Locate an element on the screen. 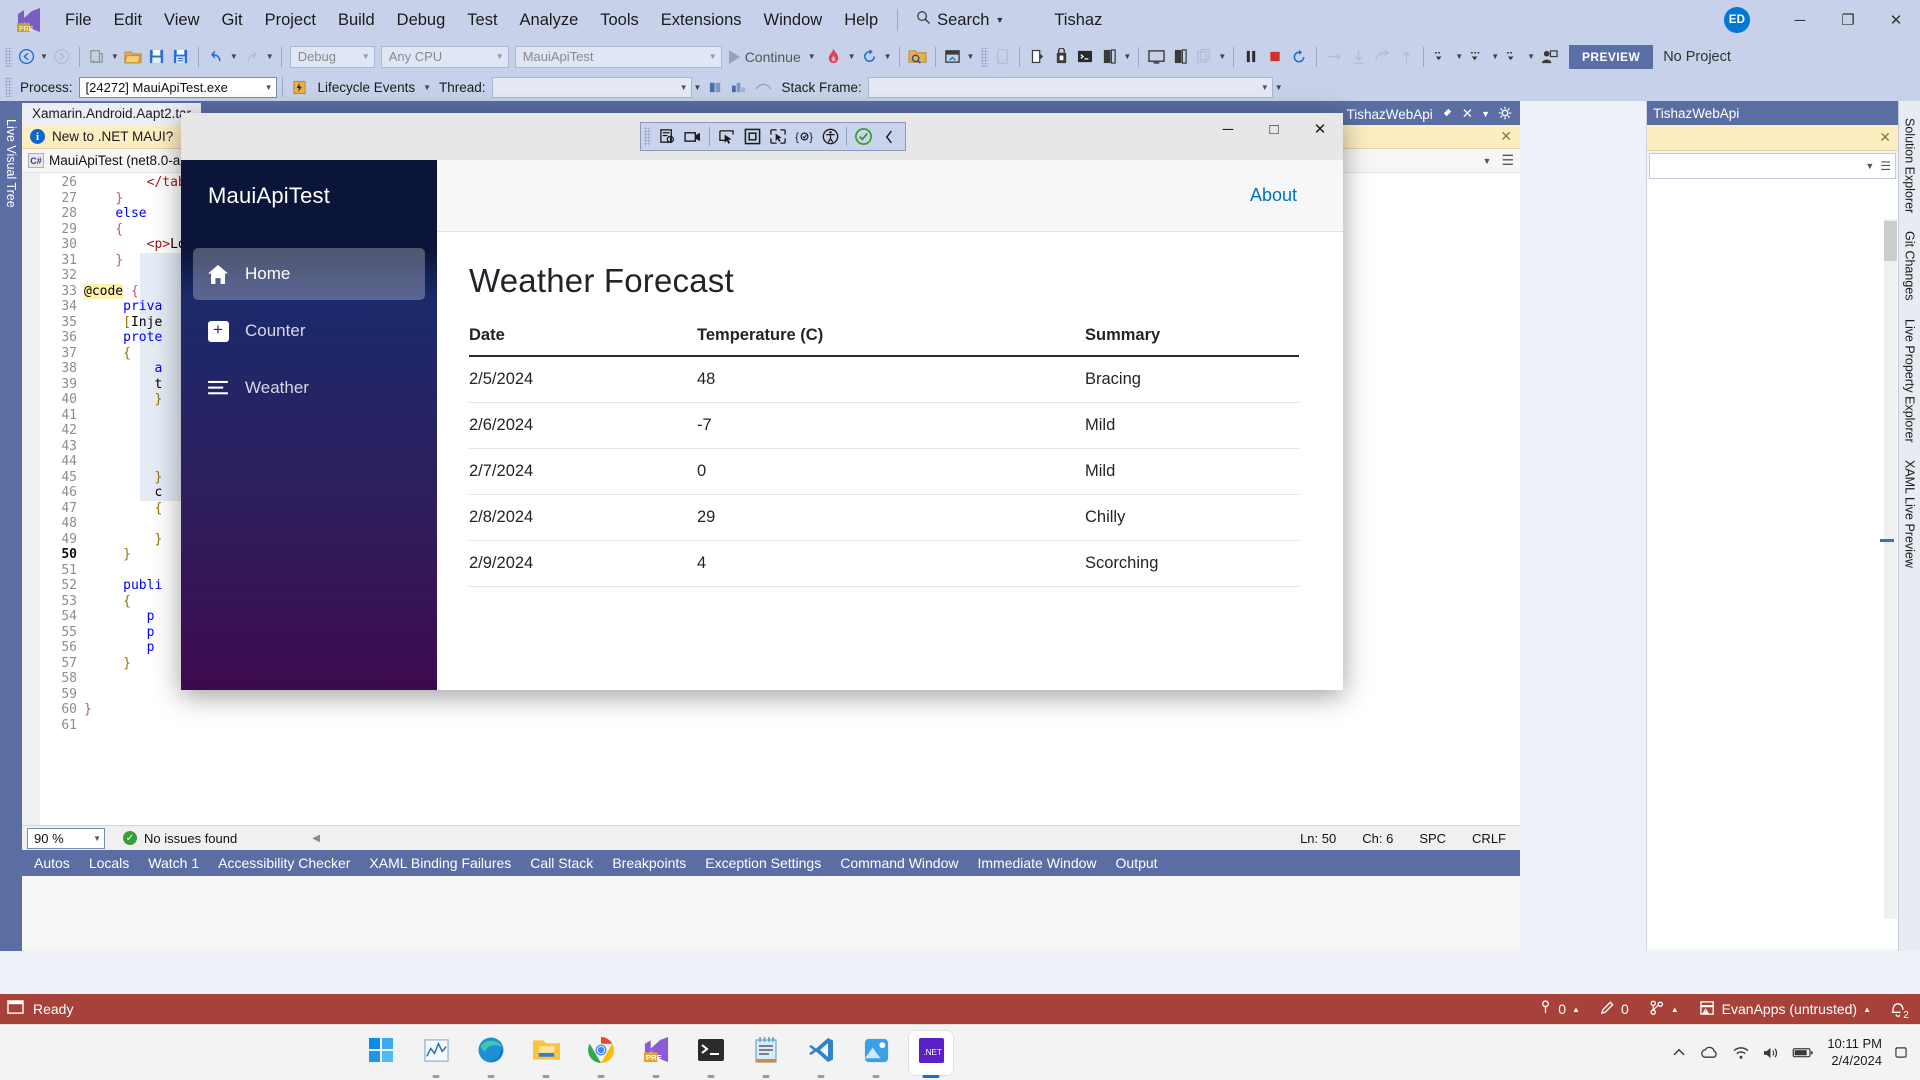  display-in-frame-icon is located at coordinates (752, 136).